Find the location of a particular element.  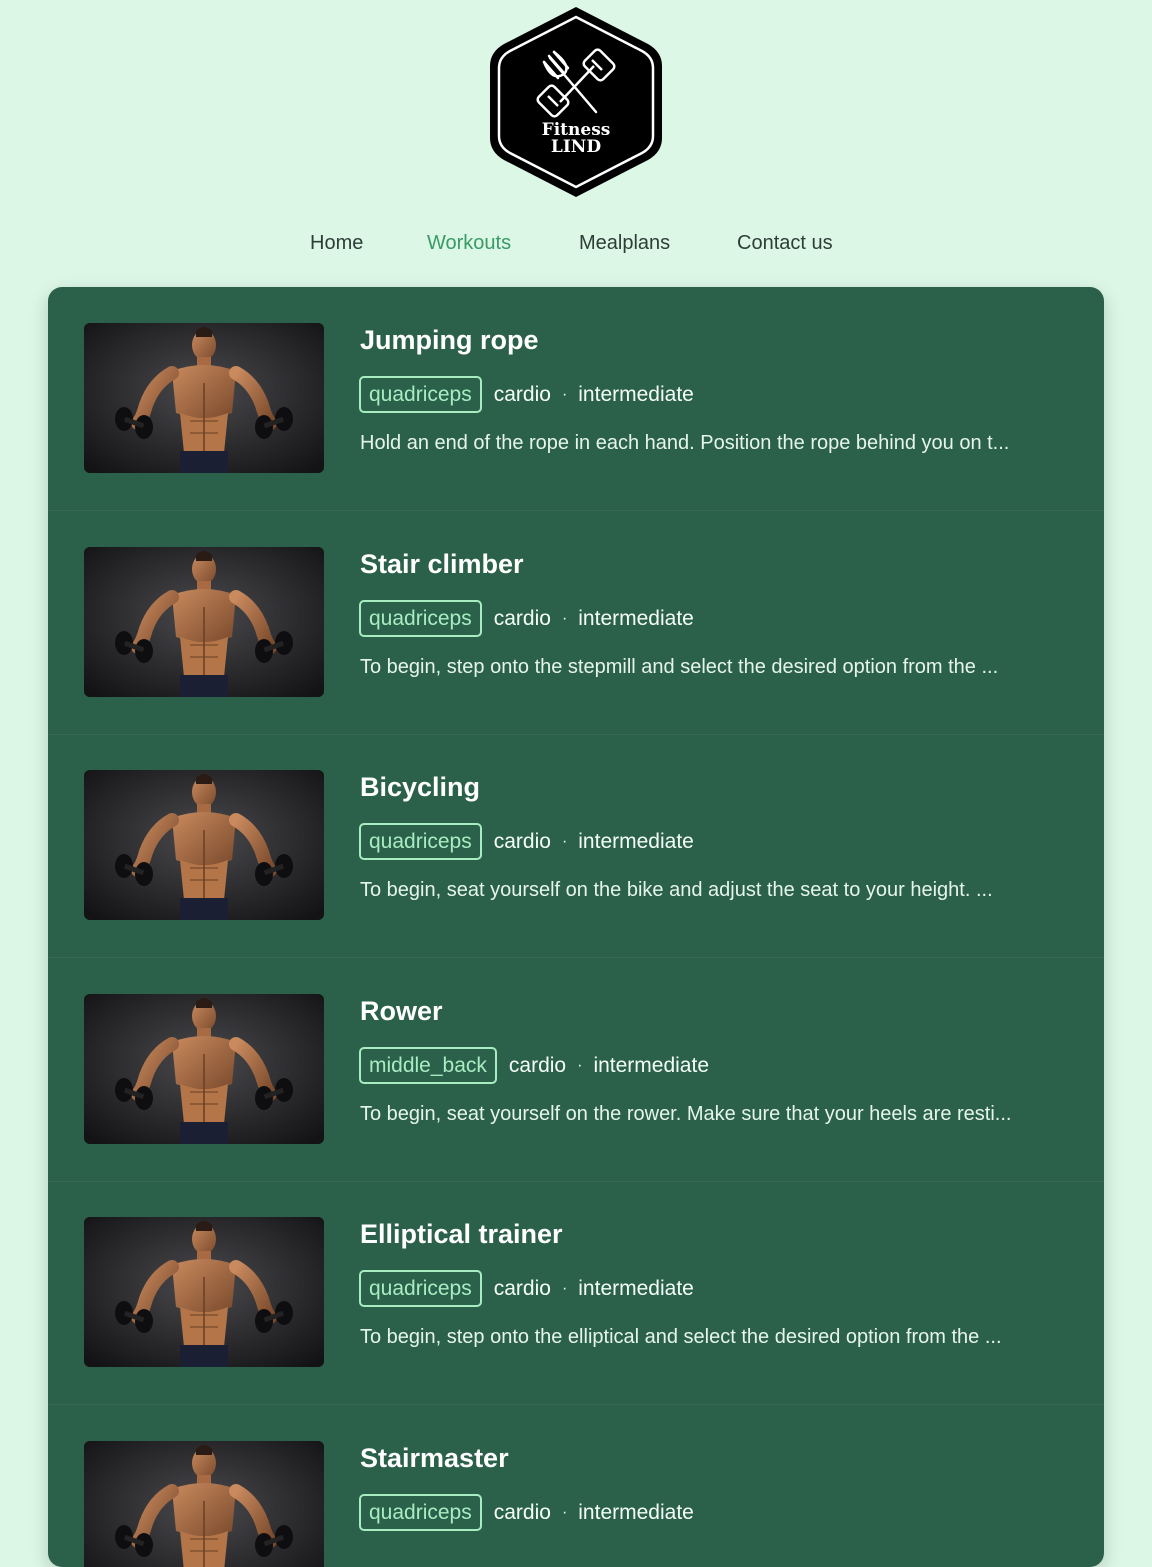

workout-title: Rower is located at coordinates (401, 1011).